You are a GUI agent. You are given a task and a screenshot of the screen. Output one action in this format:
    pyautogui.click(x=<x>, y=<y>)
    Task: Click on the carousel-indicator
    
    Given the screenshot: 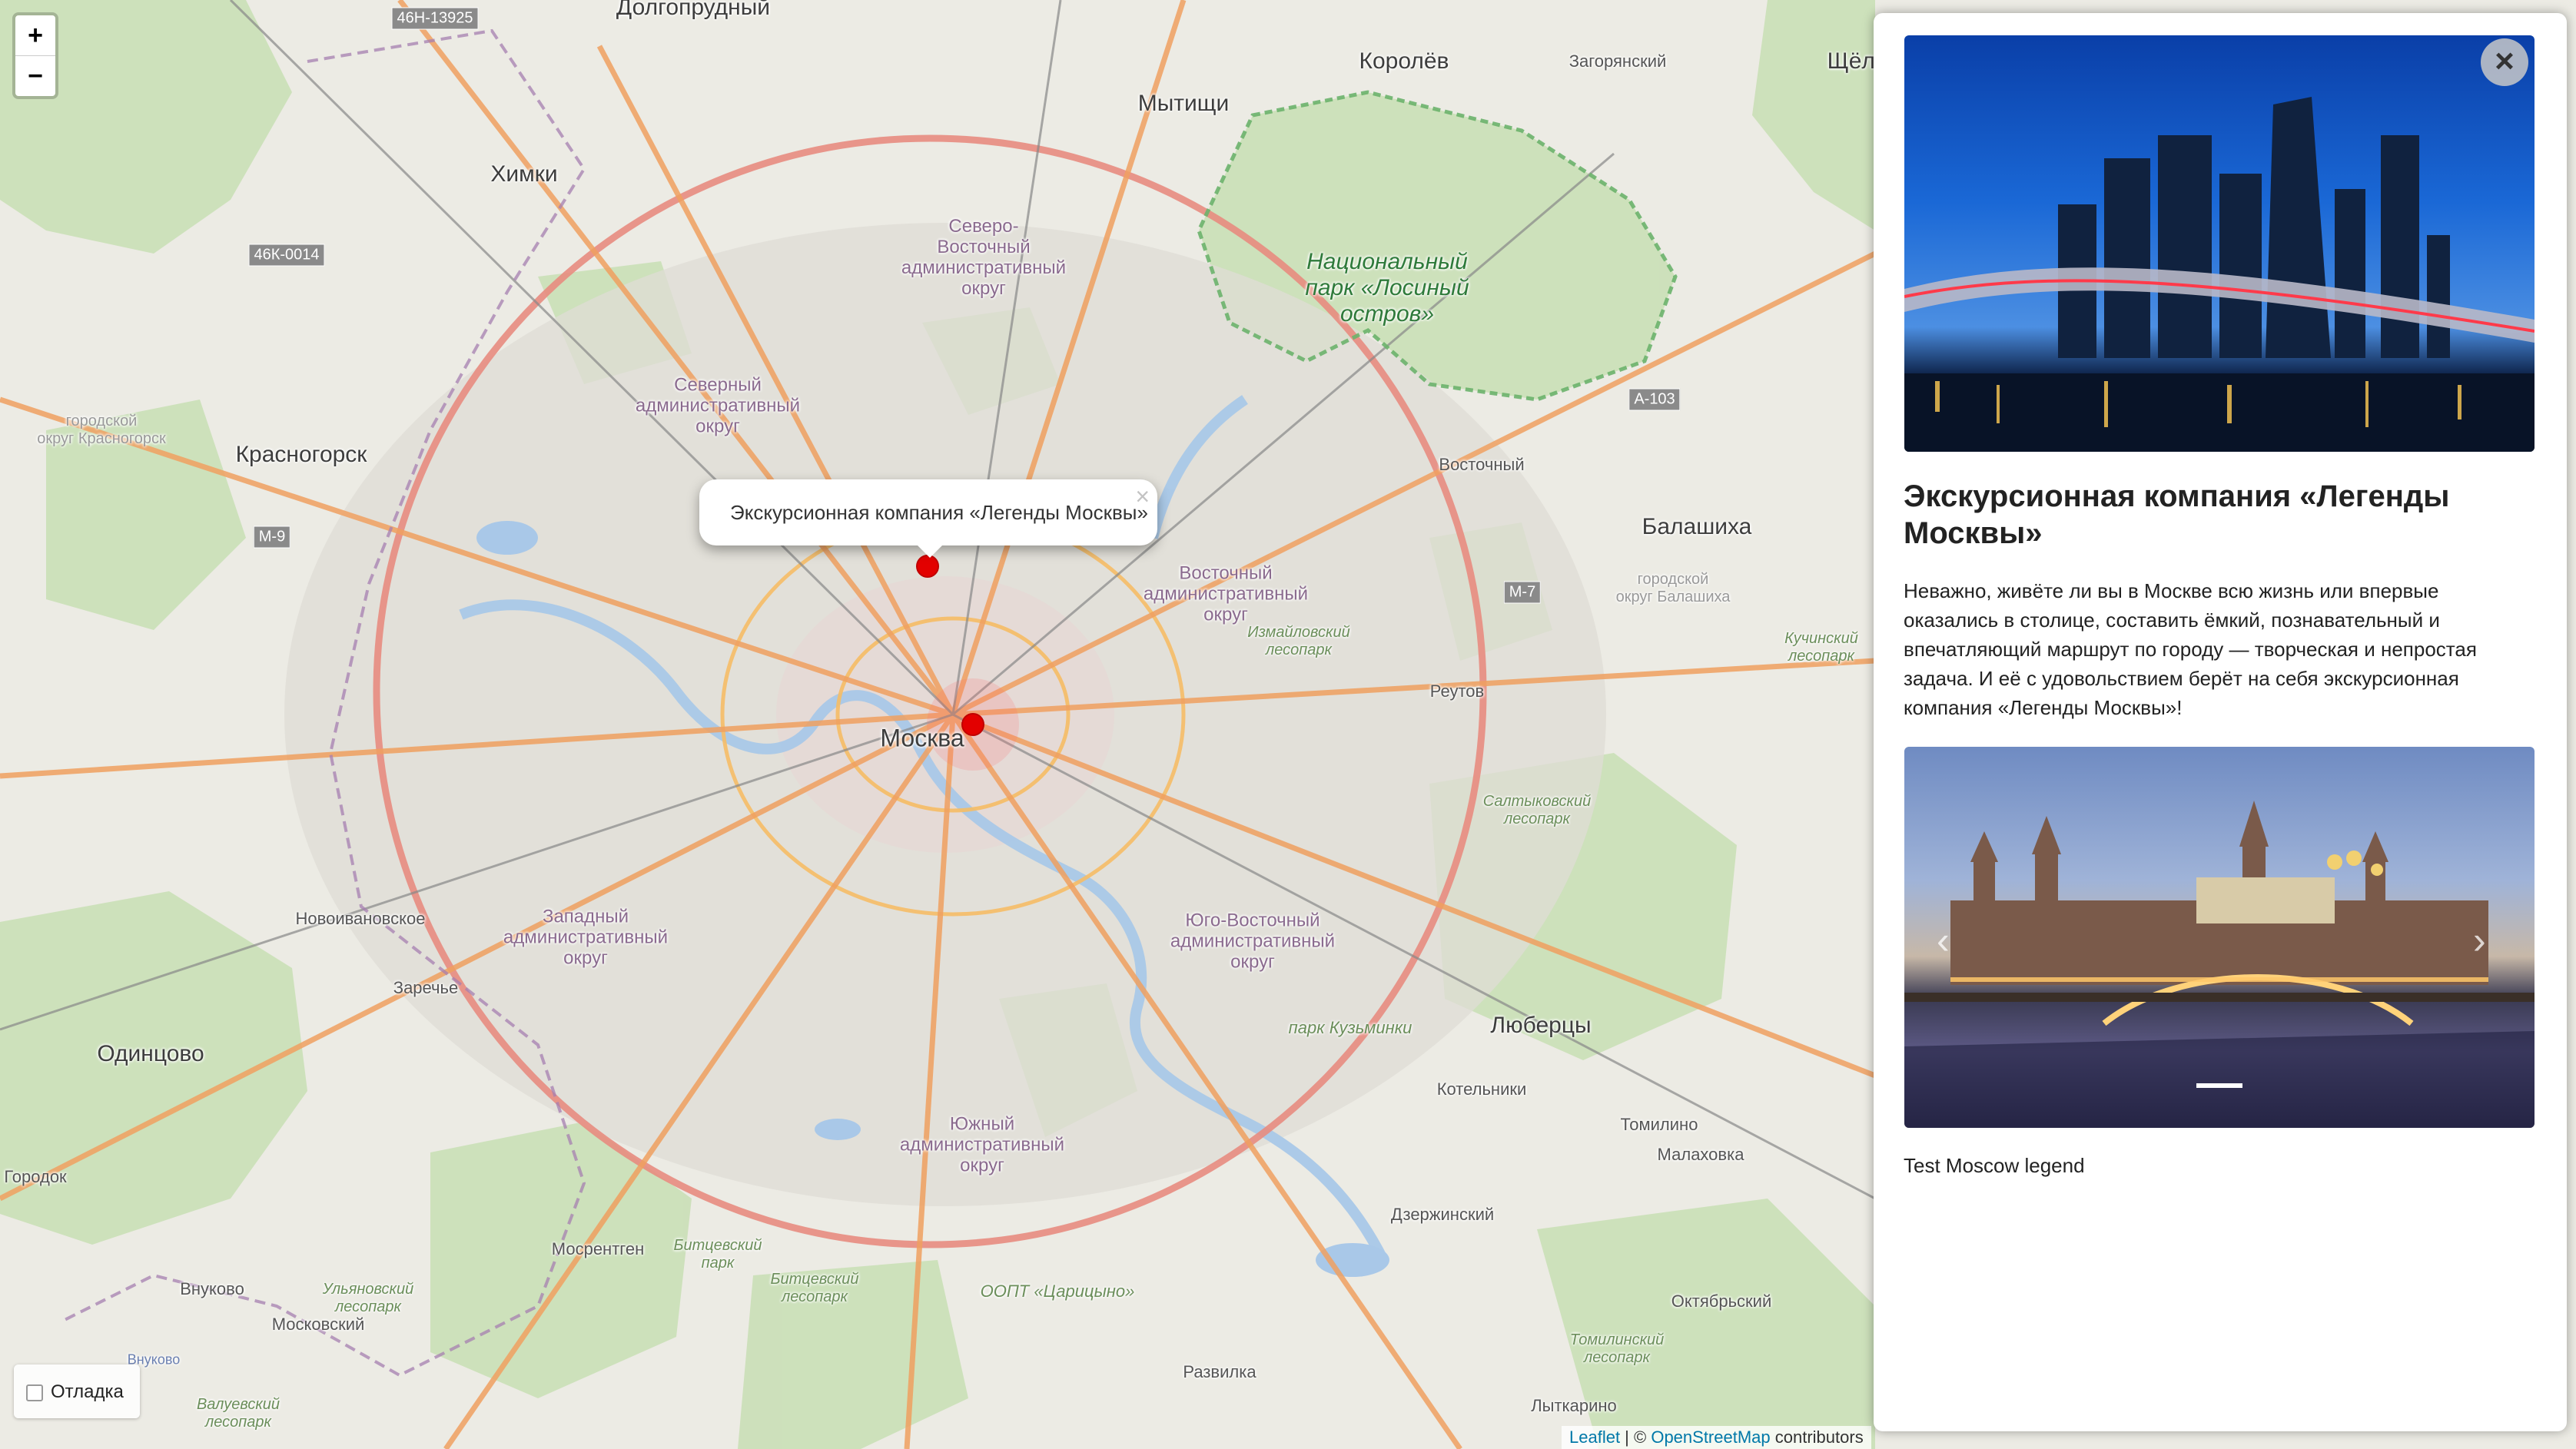 What is the action you would take?
    pyautogui.click(x=2219, y=1085)
    